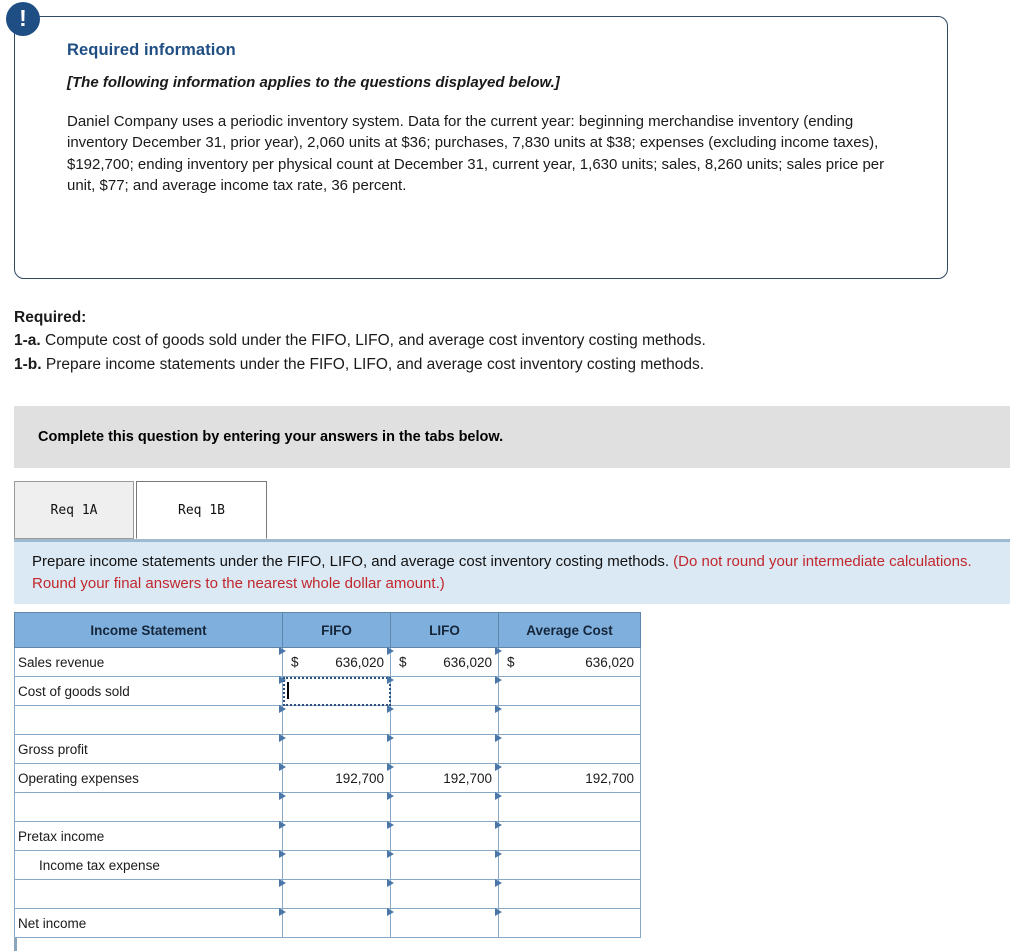 The height and width of the screenshot is (951, 1024). What do you see at coordinates (50, 317) in the screenshot?
I see `required-label: Required:` at bounding box center [50, 317].